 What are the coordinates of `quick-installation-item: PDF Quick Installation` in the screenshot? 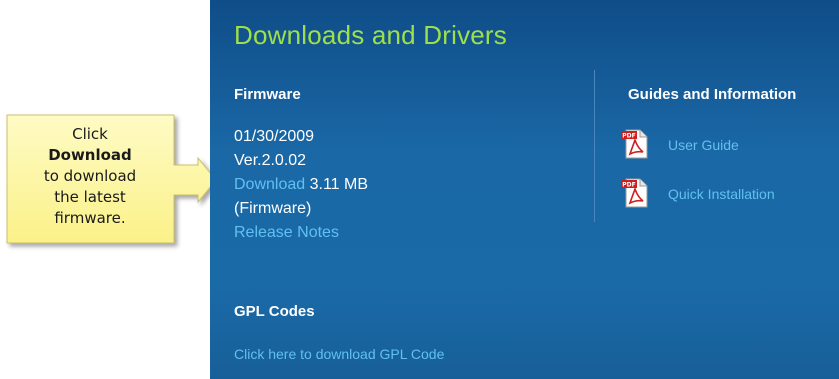 It's located at (725, 193).